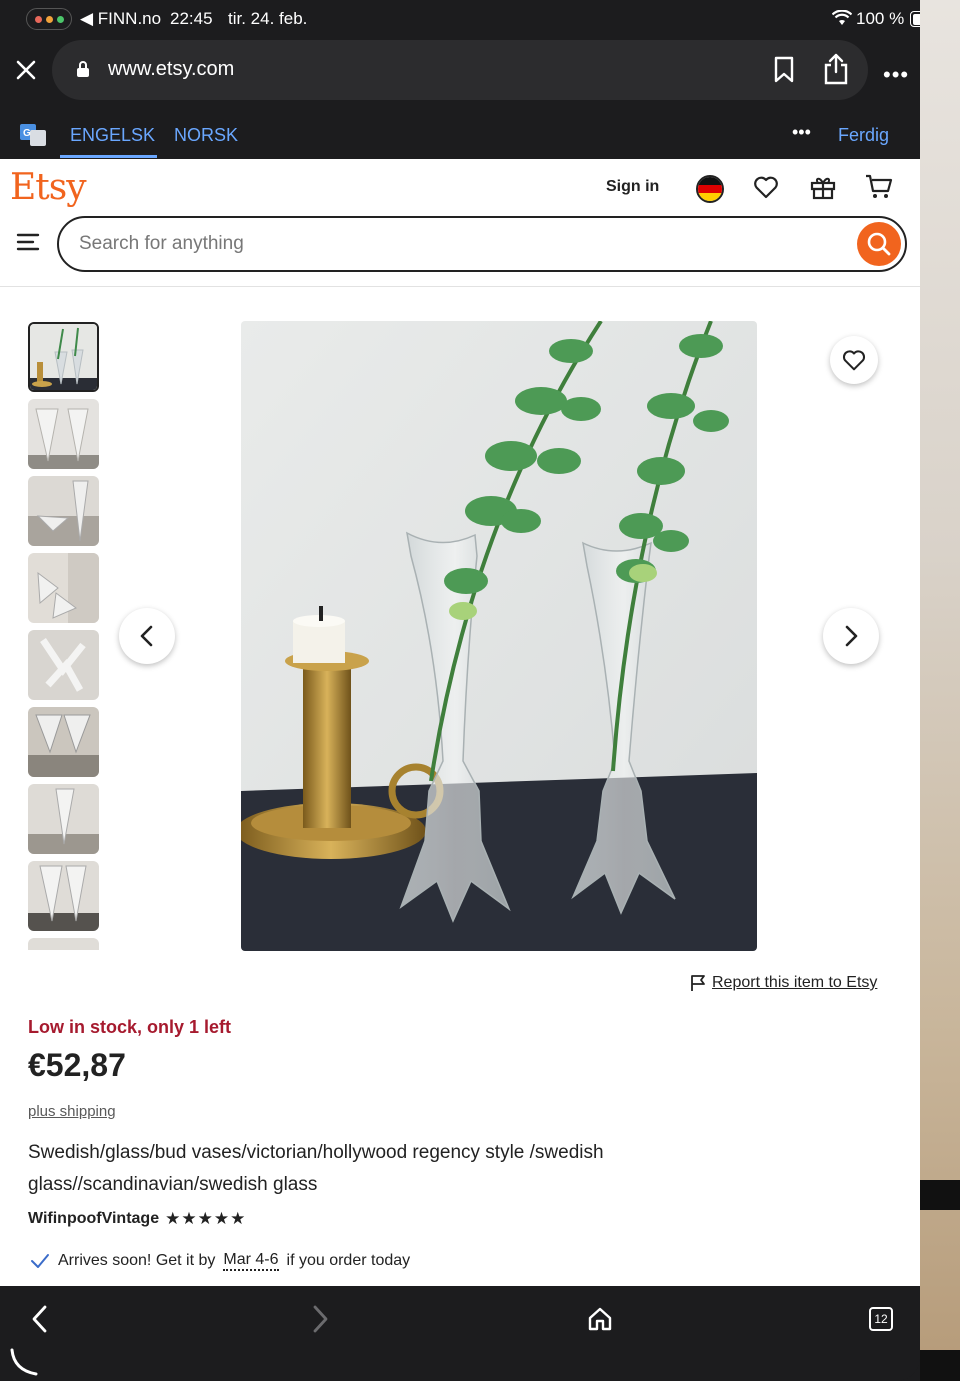 This screenshot has height=1381, width=960. What do you see at coordinates (460, 134) in the screenshot?
I see `translate-bar: G ENGELSK NORSK ••• Ferdig` at bounding box center [460, 134].